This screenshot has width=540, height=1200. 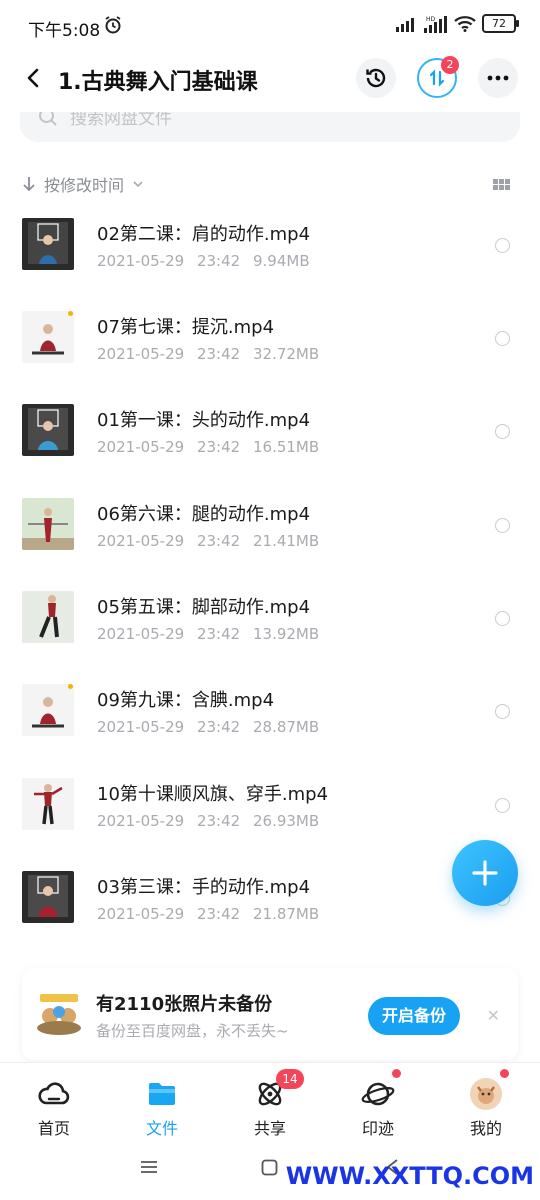 I want to click on history-button, so click(x=376, y=78).